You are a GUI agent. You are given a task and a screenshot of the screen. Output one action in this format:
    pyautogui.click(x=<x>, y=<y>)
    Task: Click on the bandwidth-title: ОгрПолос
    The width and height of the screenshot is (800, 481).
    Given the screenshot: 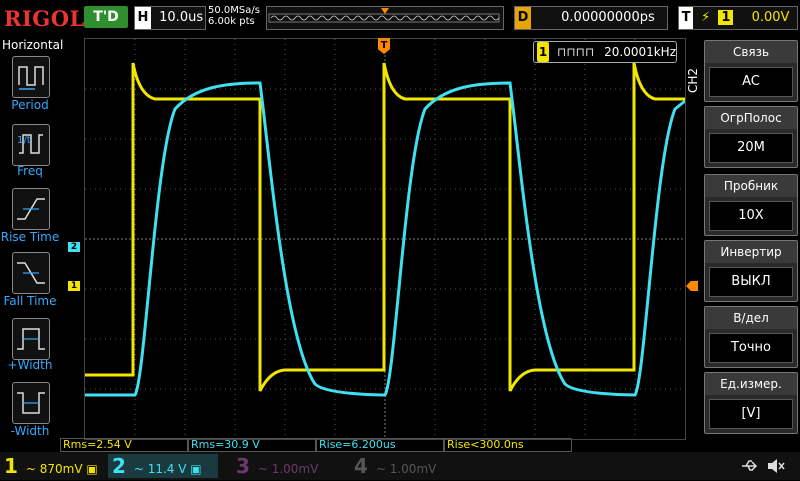 What is the action you would take?
    pyautogui.click(x=751, y=118)
    